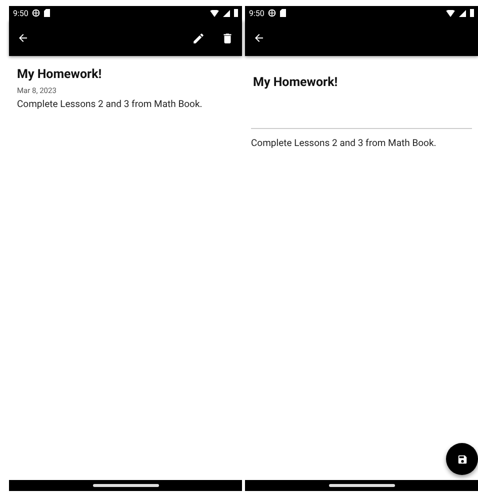  I want to click on pencil-icon, so click(198, 38).